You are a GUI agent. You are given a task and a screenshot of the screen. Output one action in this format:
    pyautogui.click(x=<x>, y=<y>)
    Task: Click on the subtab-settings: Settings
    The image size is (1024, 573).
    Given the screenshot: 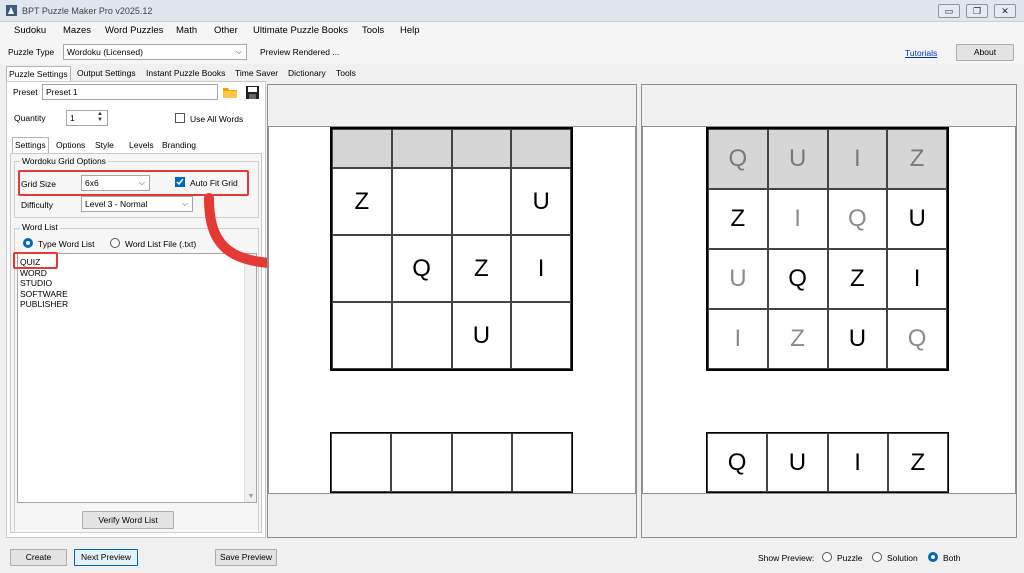 What is the action you would take?
    pyautogui.click(x=30, y=145)
    